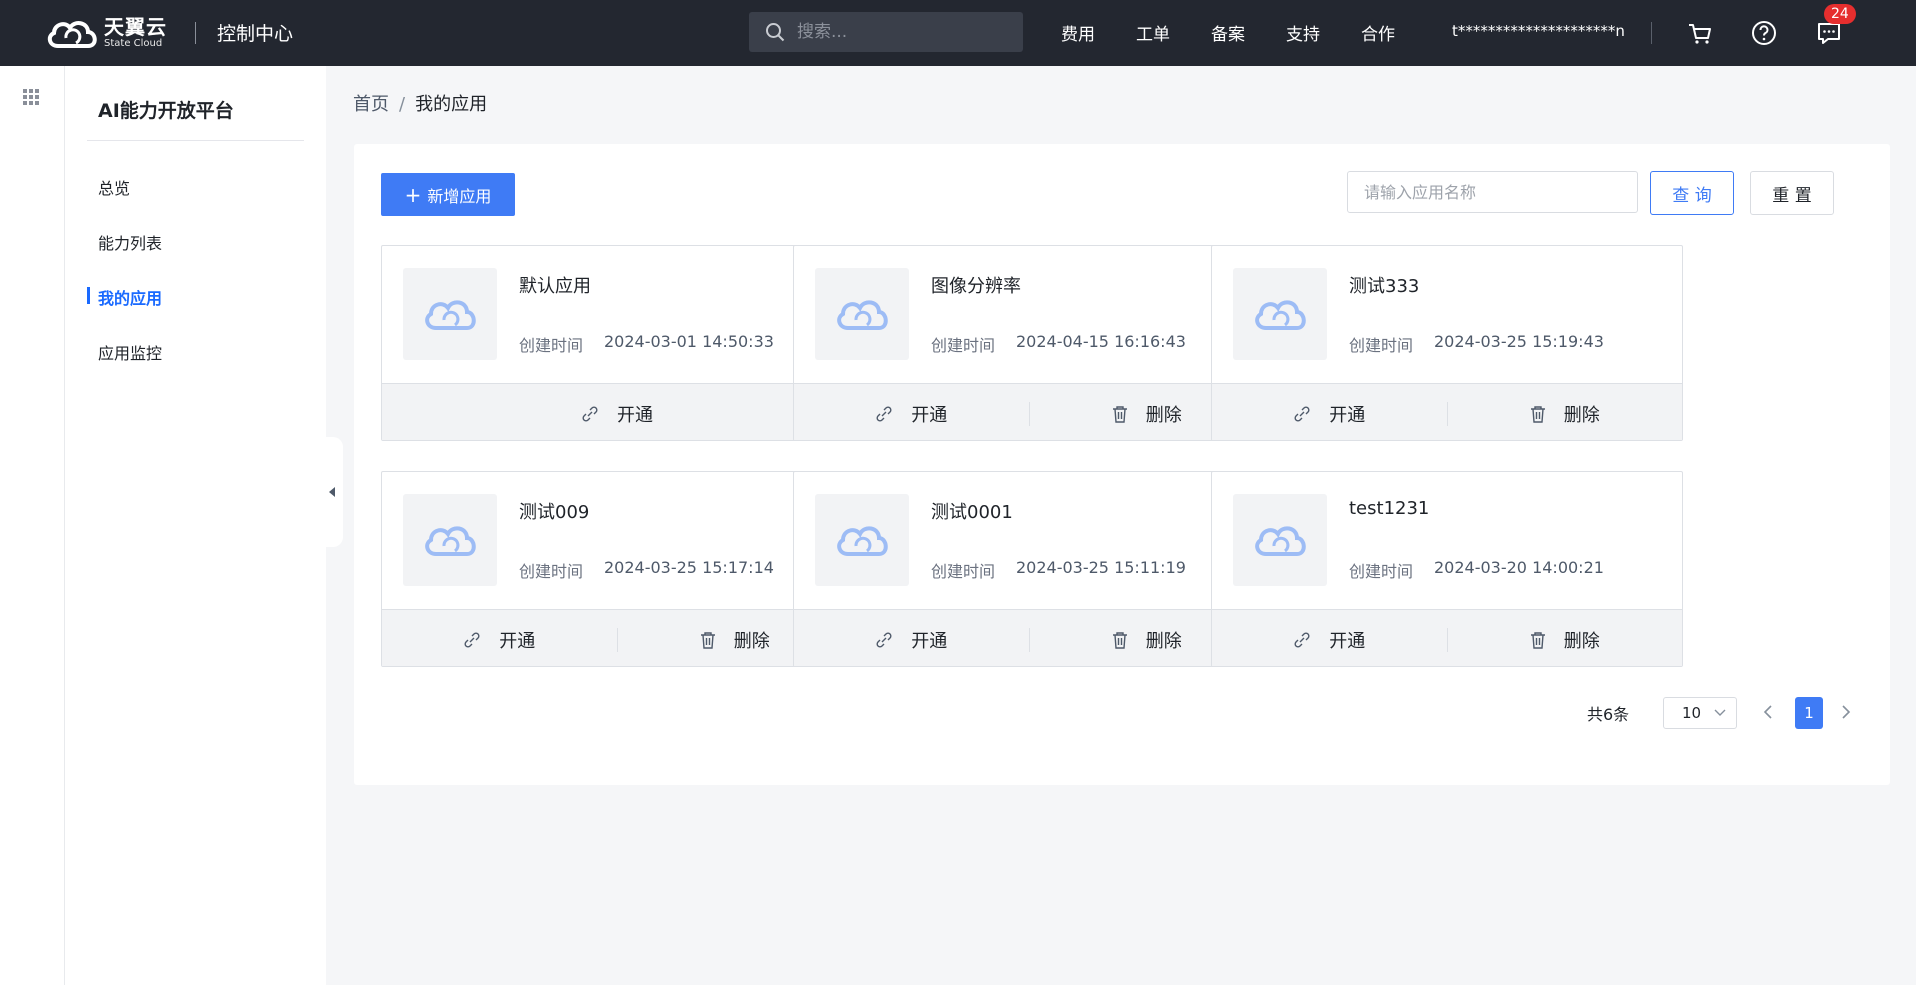 This screenshot has height=985, width=1916. I want to click on prev-page-icon, so click(1768, 712).